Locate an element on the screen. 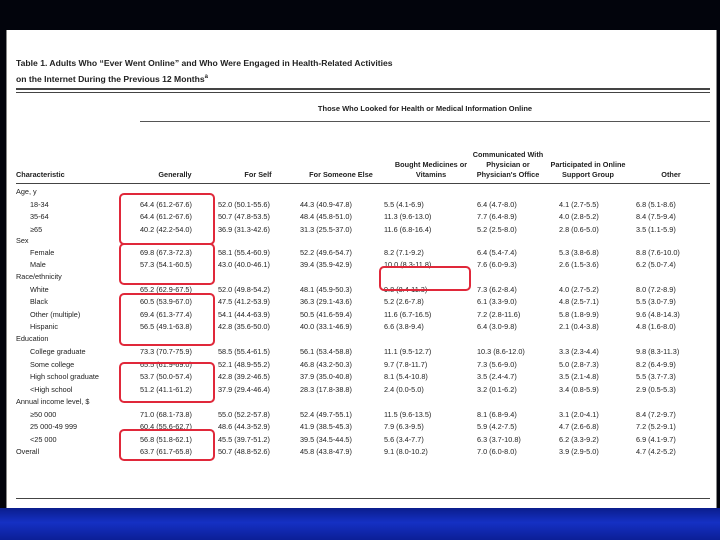  row-label: ≥50 000 is located at coordinates (43, 414).